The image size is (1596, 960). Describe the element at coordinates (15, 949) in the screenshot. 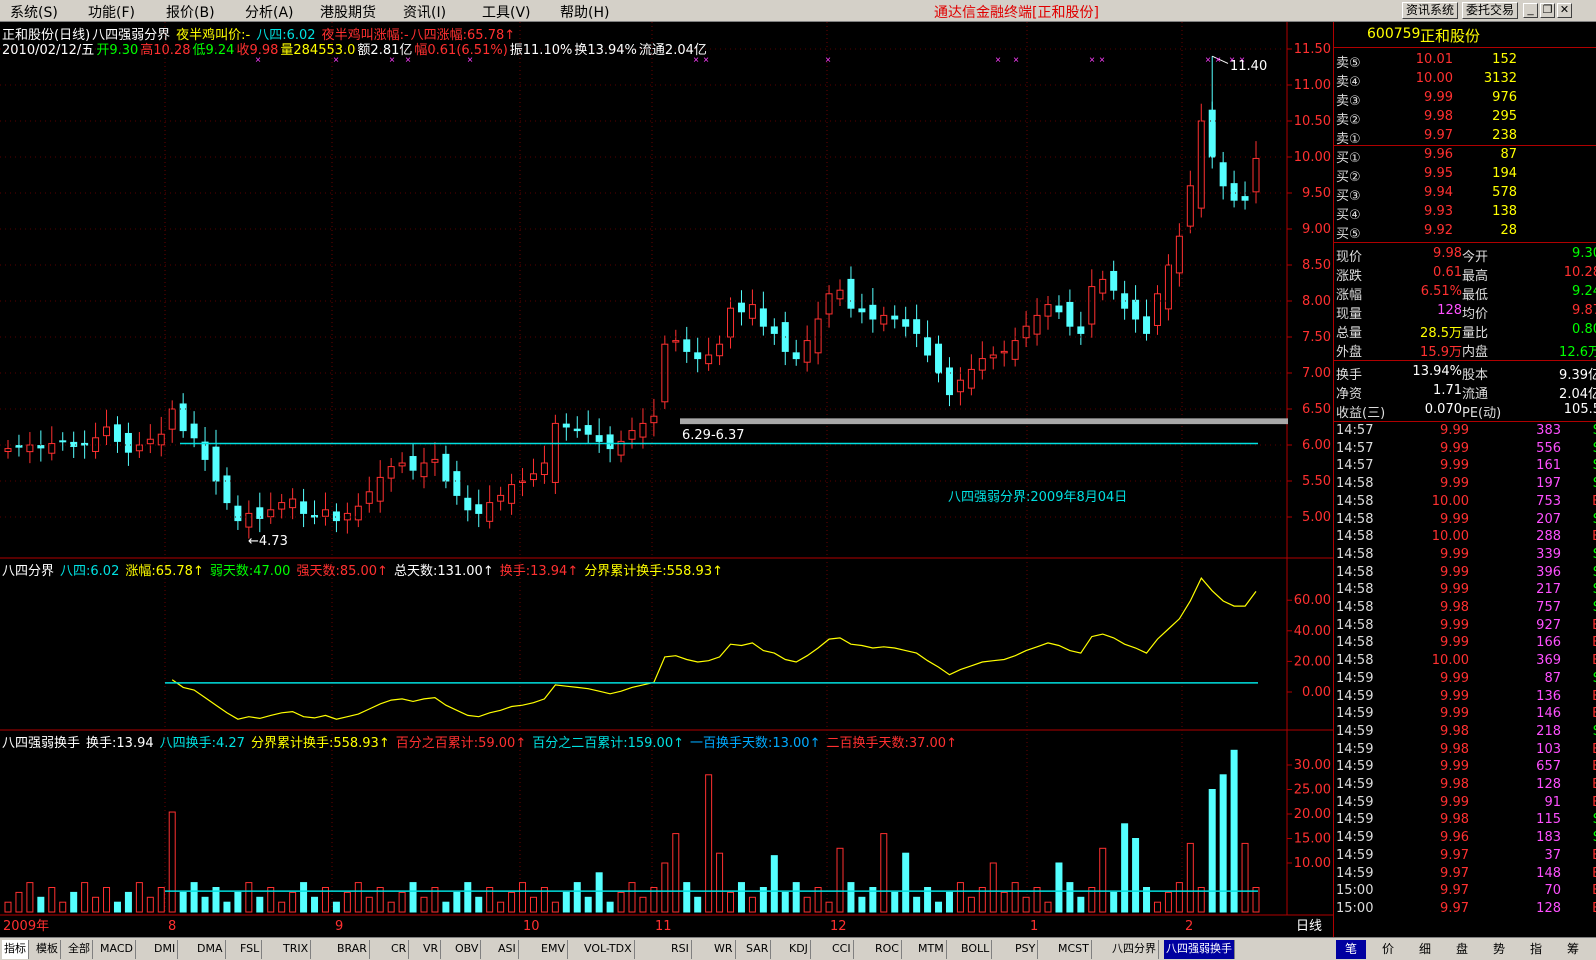

I see `indicator-tab: 指标` at that location.